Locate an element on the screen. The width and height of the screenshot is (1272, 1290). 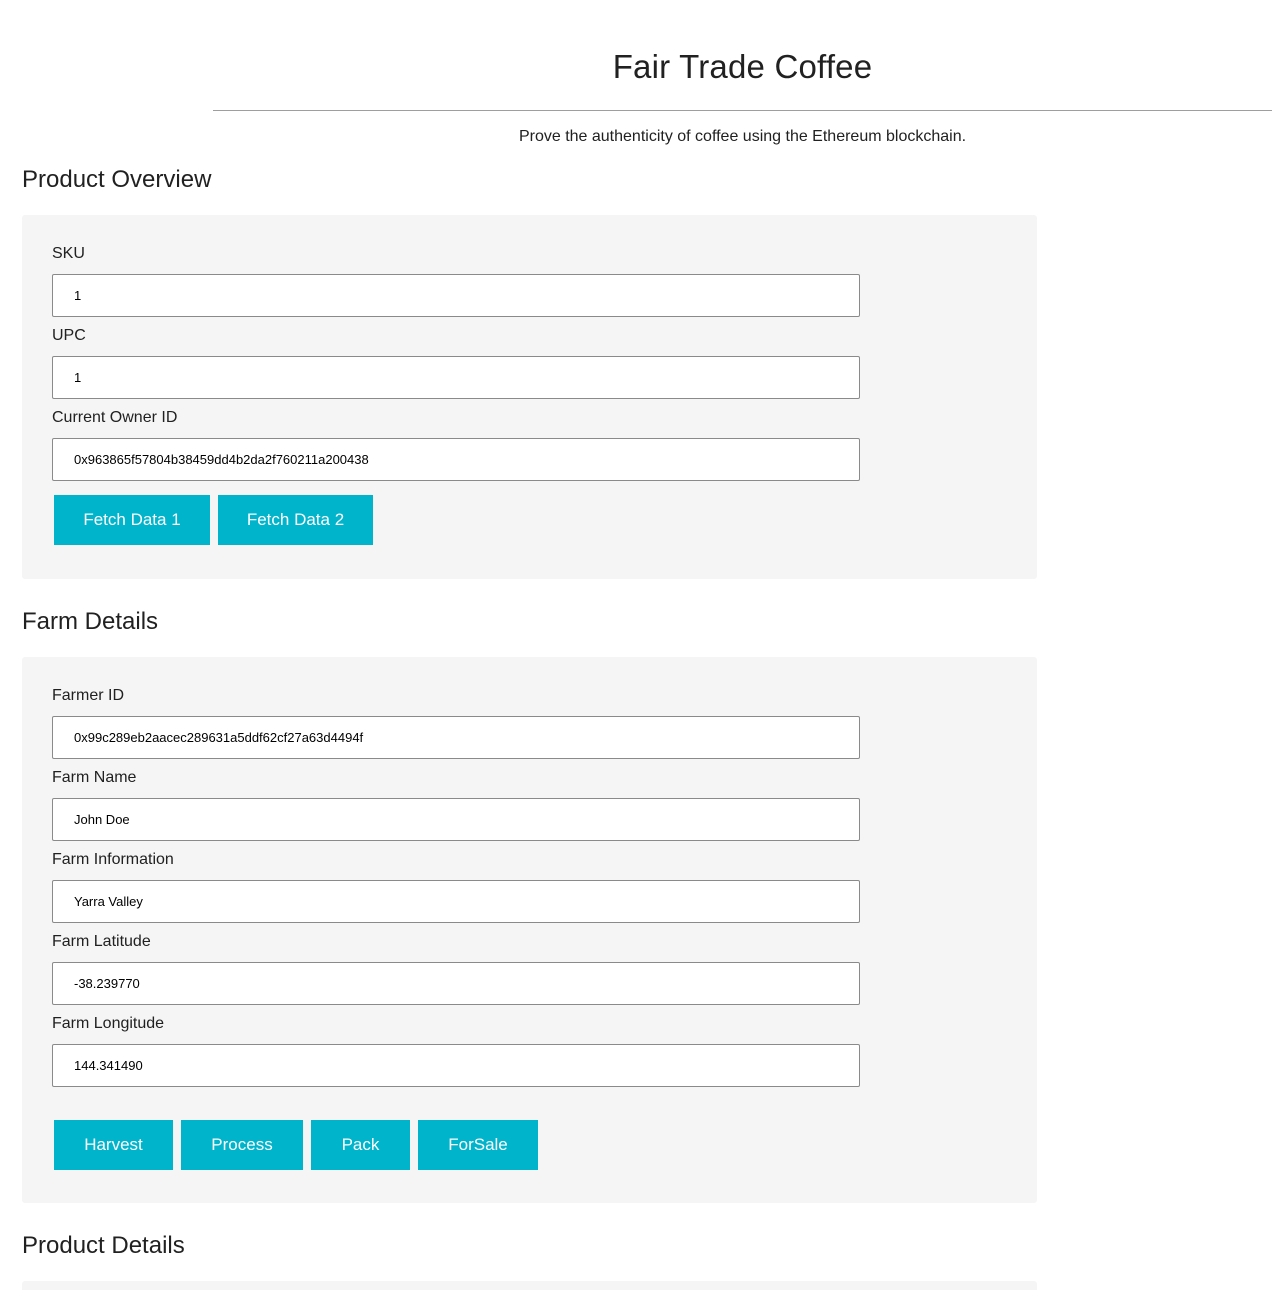
farm-details-heading: Farm Details is located at coordinates (90, 621).